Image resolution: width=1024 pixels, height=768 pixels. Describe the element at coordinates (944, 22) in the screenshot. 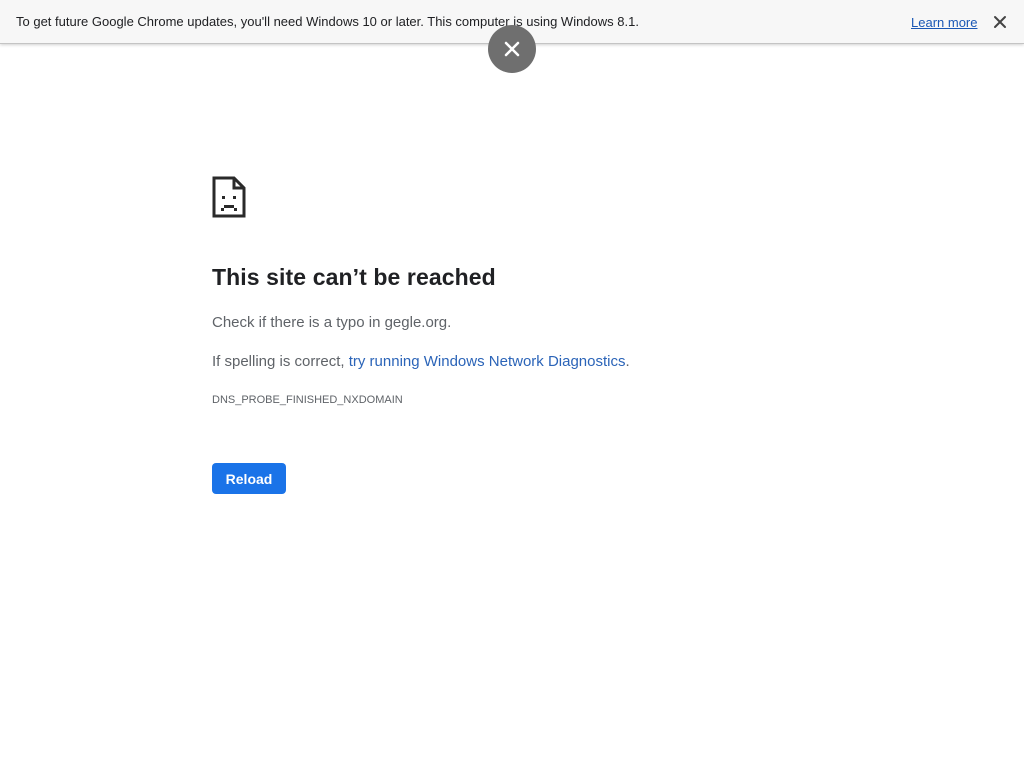

I see `learn-more-link: Learn more` at that location.